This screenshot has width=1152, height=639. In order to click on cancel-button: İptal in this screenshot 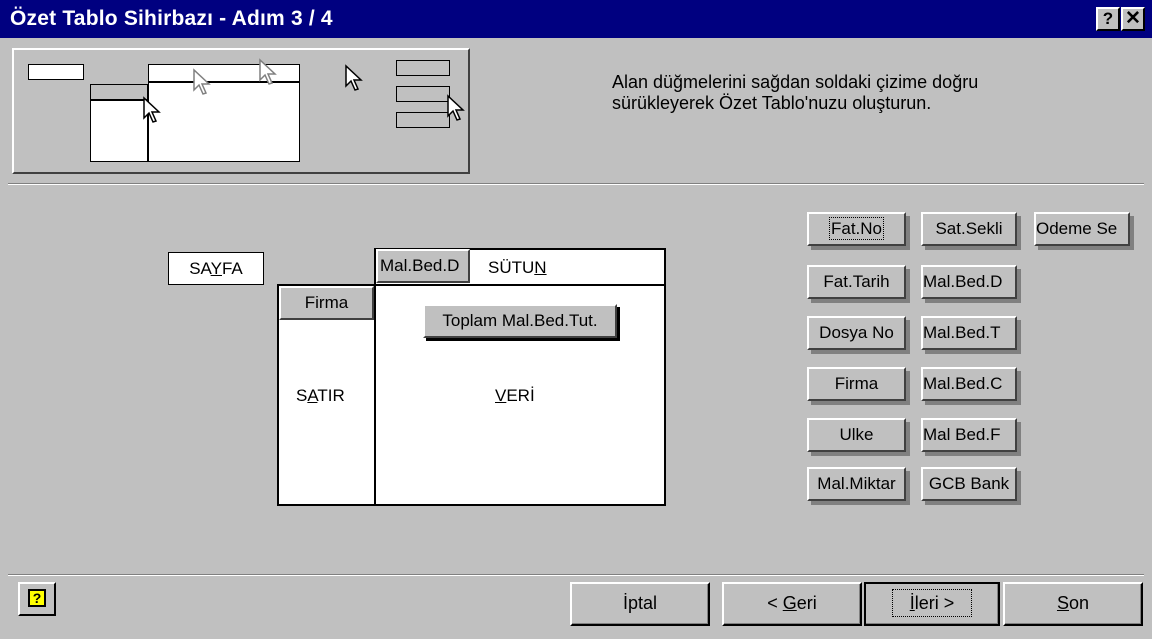, I will do `click(640, 604)`.